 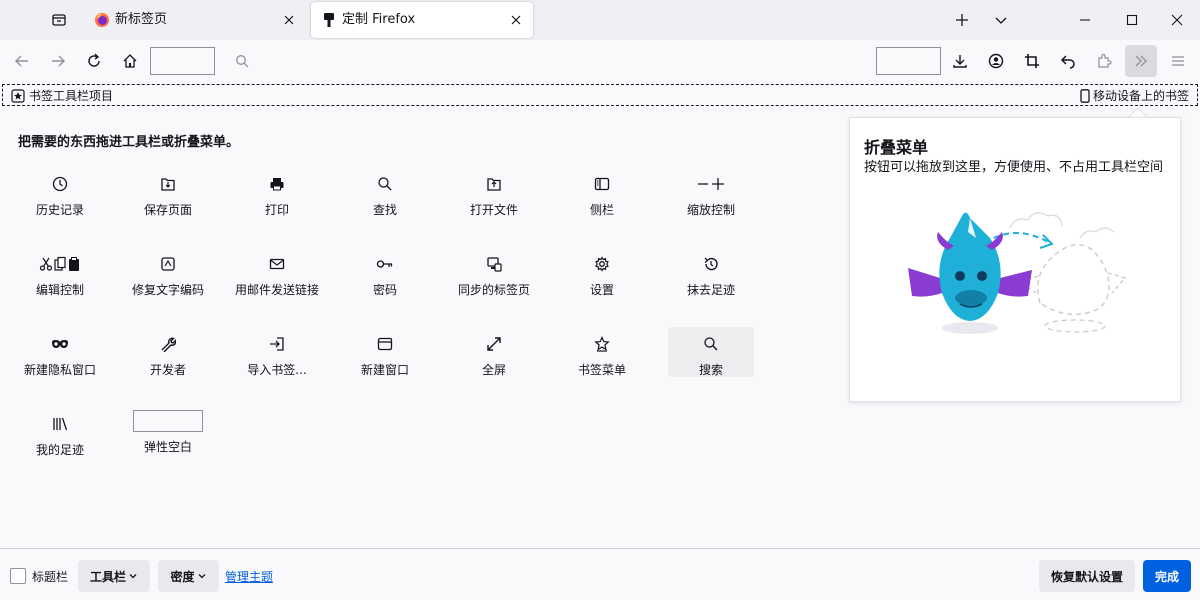 I want to click on print-icon, so click(x=277, y=184).